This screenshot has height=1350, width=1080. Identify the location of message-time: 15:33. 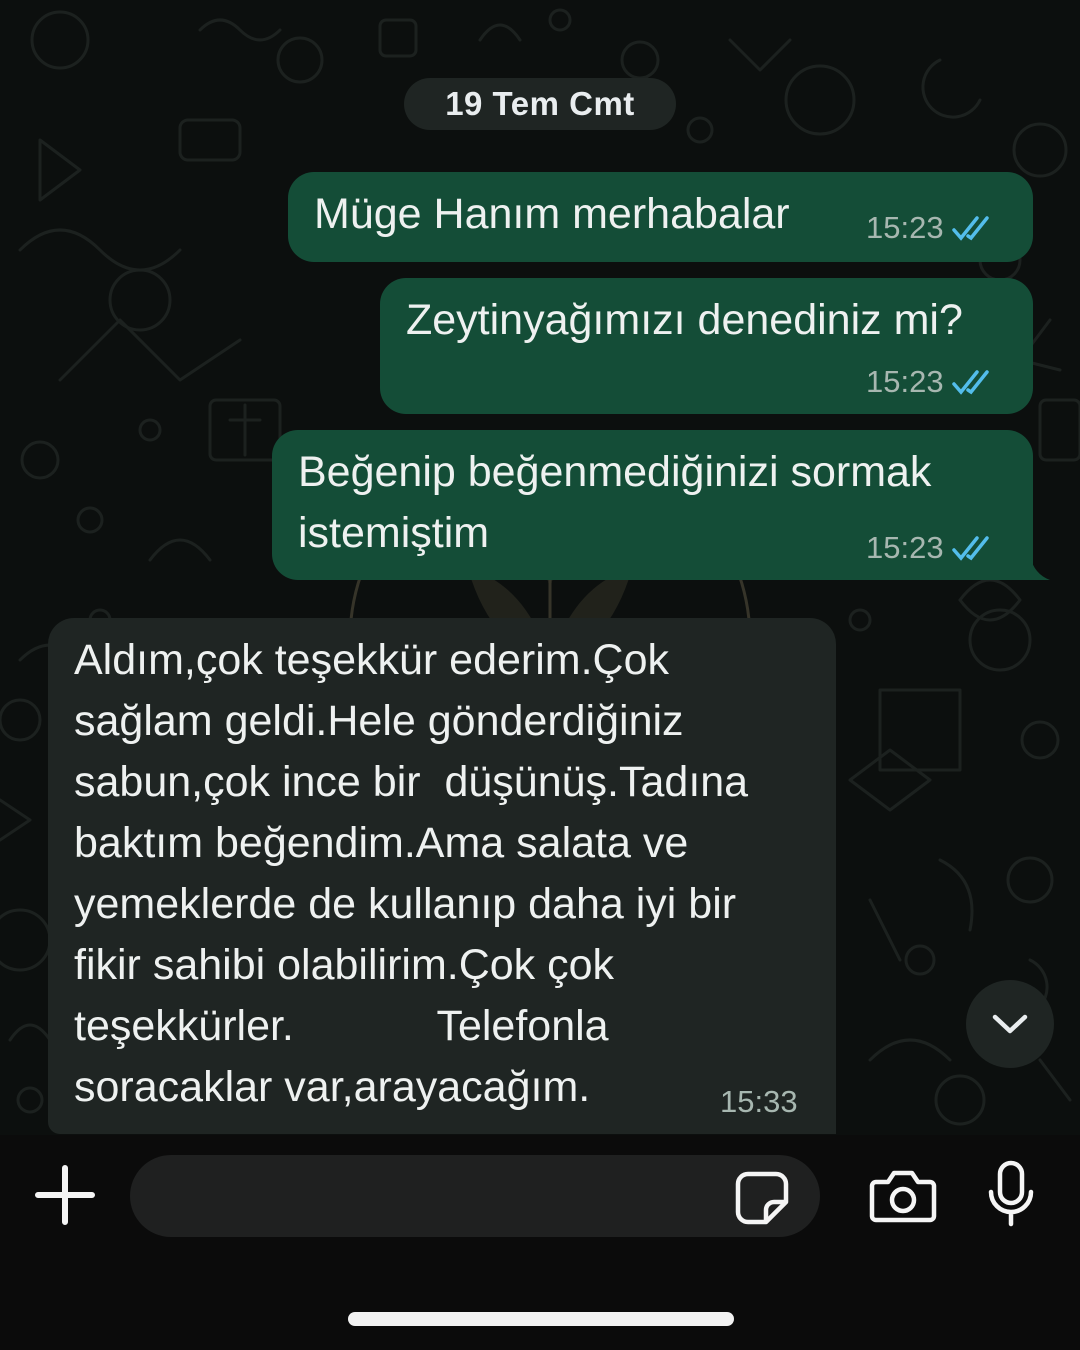
(759, 1101).